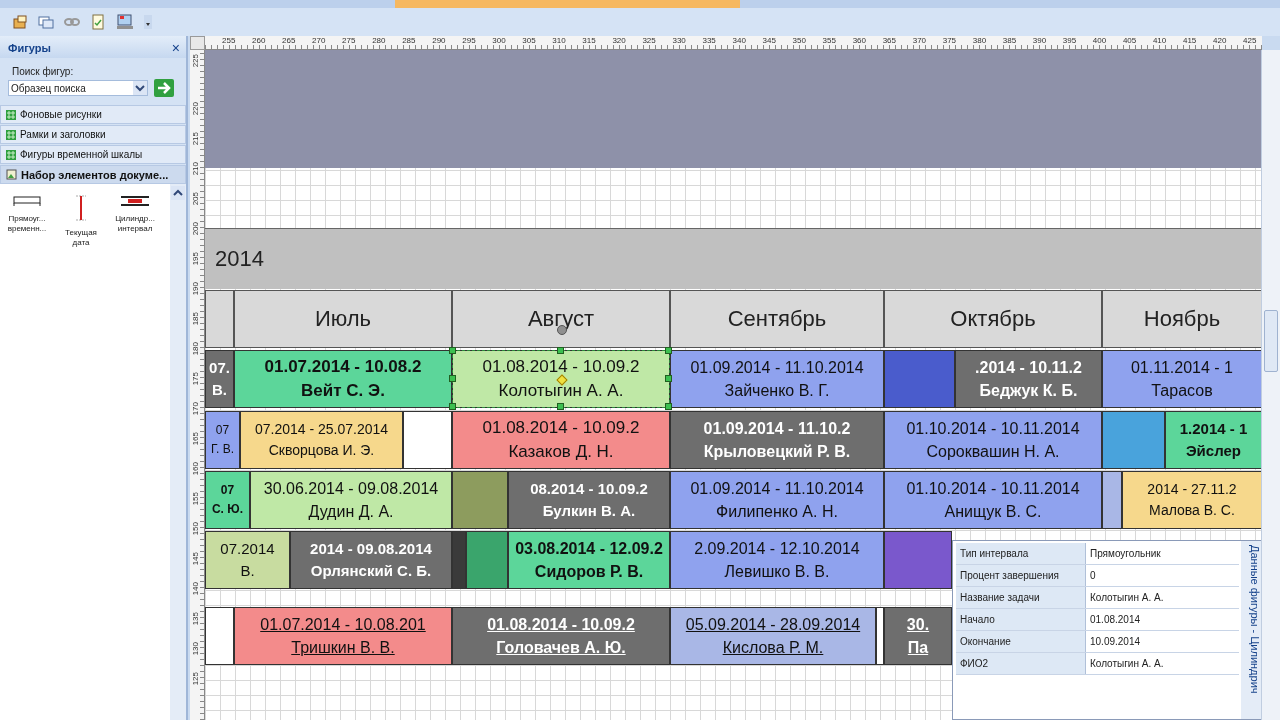 The height and width of the screenshot is (720, 1280). What do you see at coordinates (1162, 619) in the screenshot?
I see `field-value: 01.08.2014` at bounding box center [1162, 619].